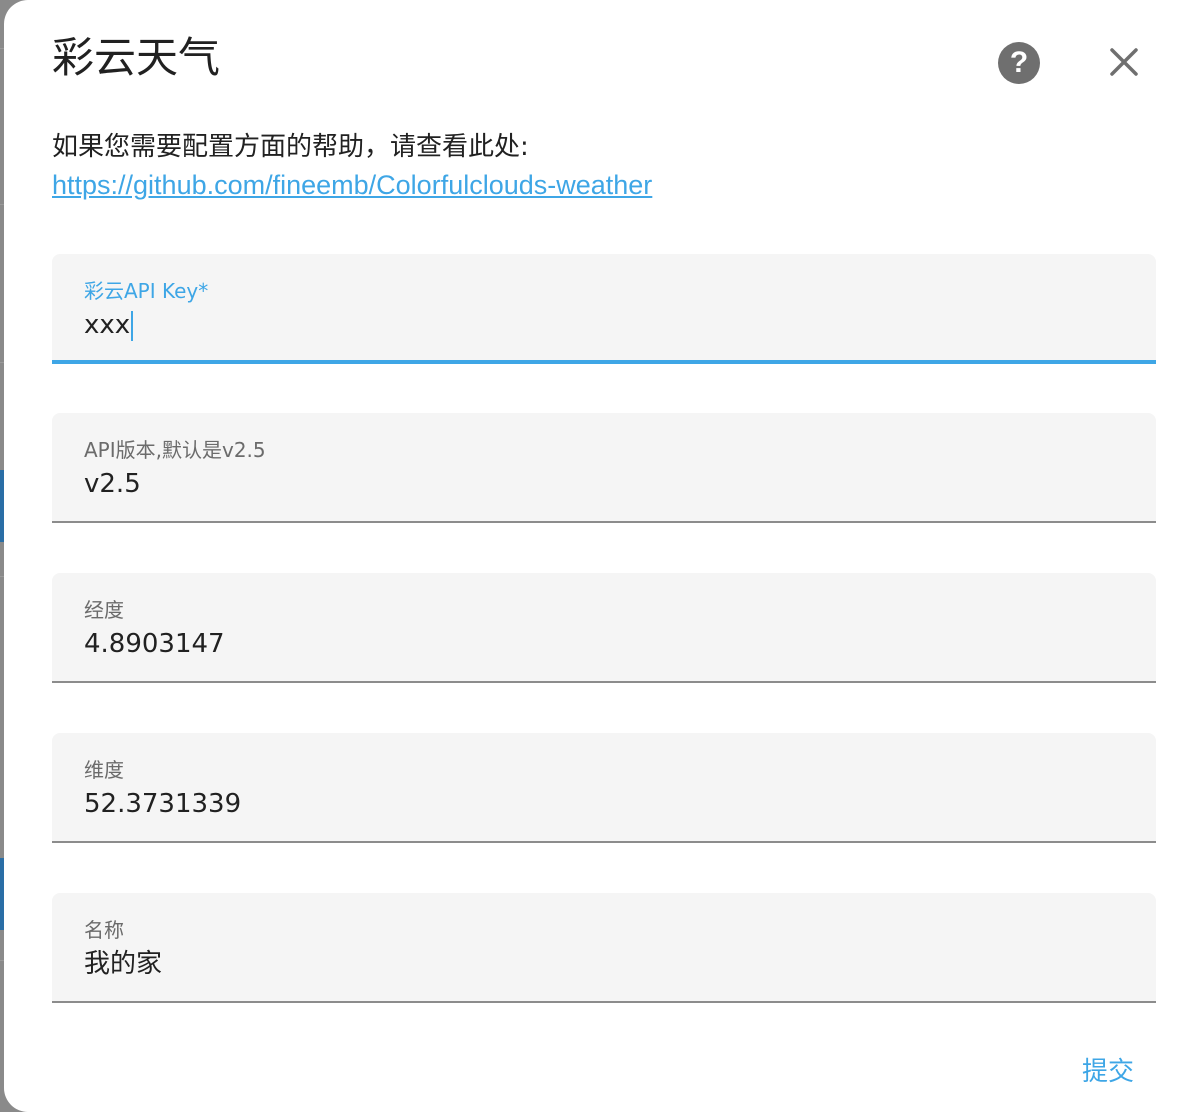  I want to click on api-key-input: xxx, so click(109, 325).